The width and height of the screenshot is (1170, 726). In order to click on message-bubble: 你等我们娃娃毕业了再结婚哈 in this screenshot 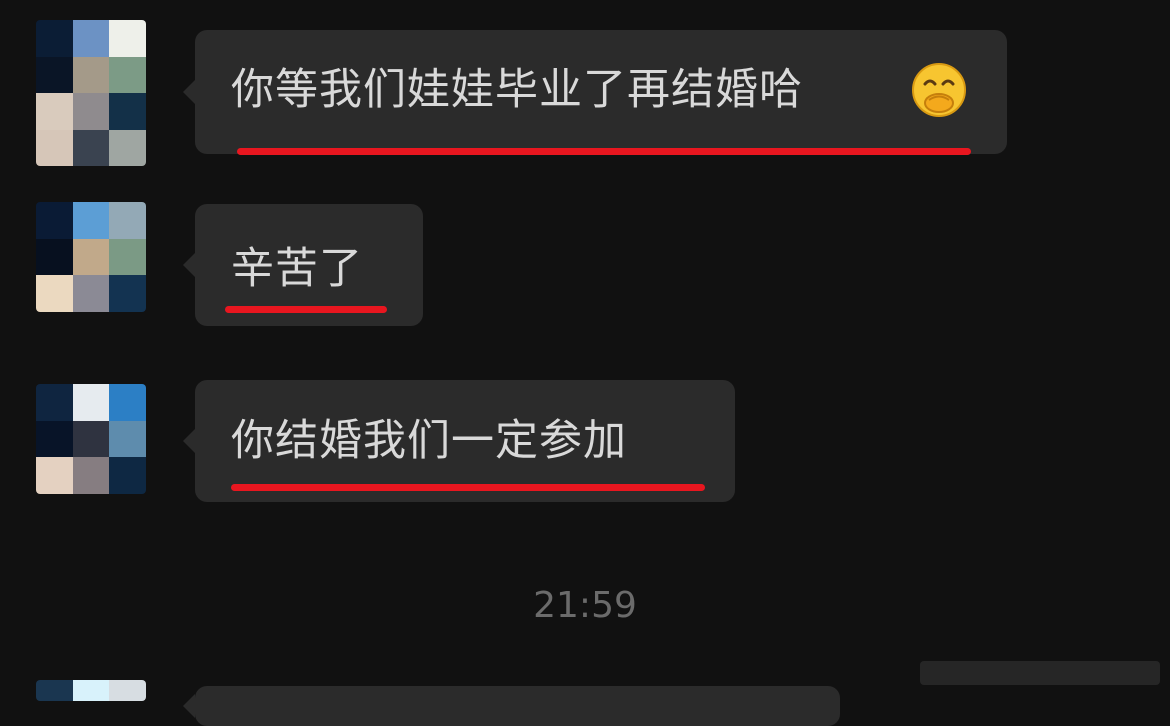, I will do `click(595, 92)`.